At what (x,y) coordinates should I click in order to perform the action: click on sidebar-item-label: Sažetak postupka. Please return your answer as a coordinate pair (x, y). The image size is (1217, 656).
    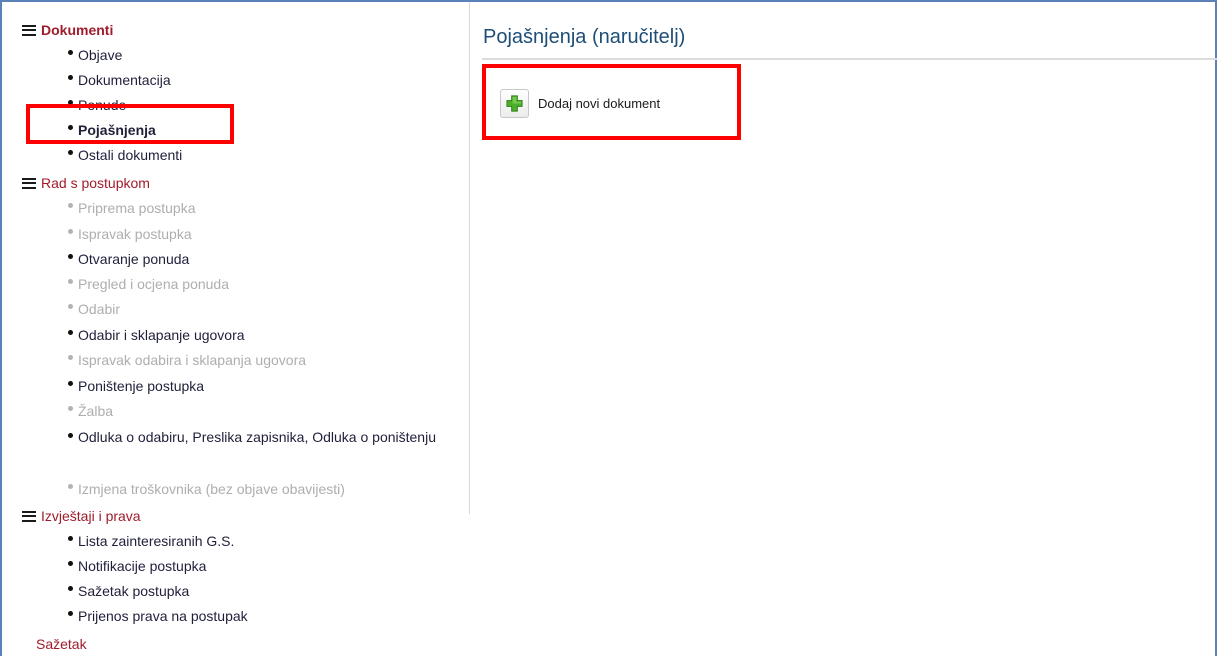
    Looking at the image, I should click on (134, 591).